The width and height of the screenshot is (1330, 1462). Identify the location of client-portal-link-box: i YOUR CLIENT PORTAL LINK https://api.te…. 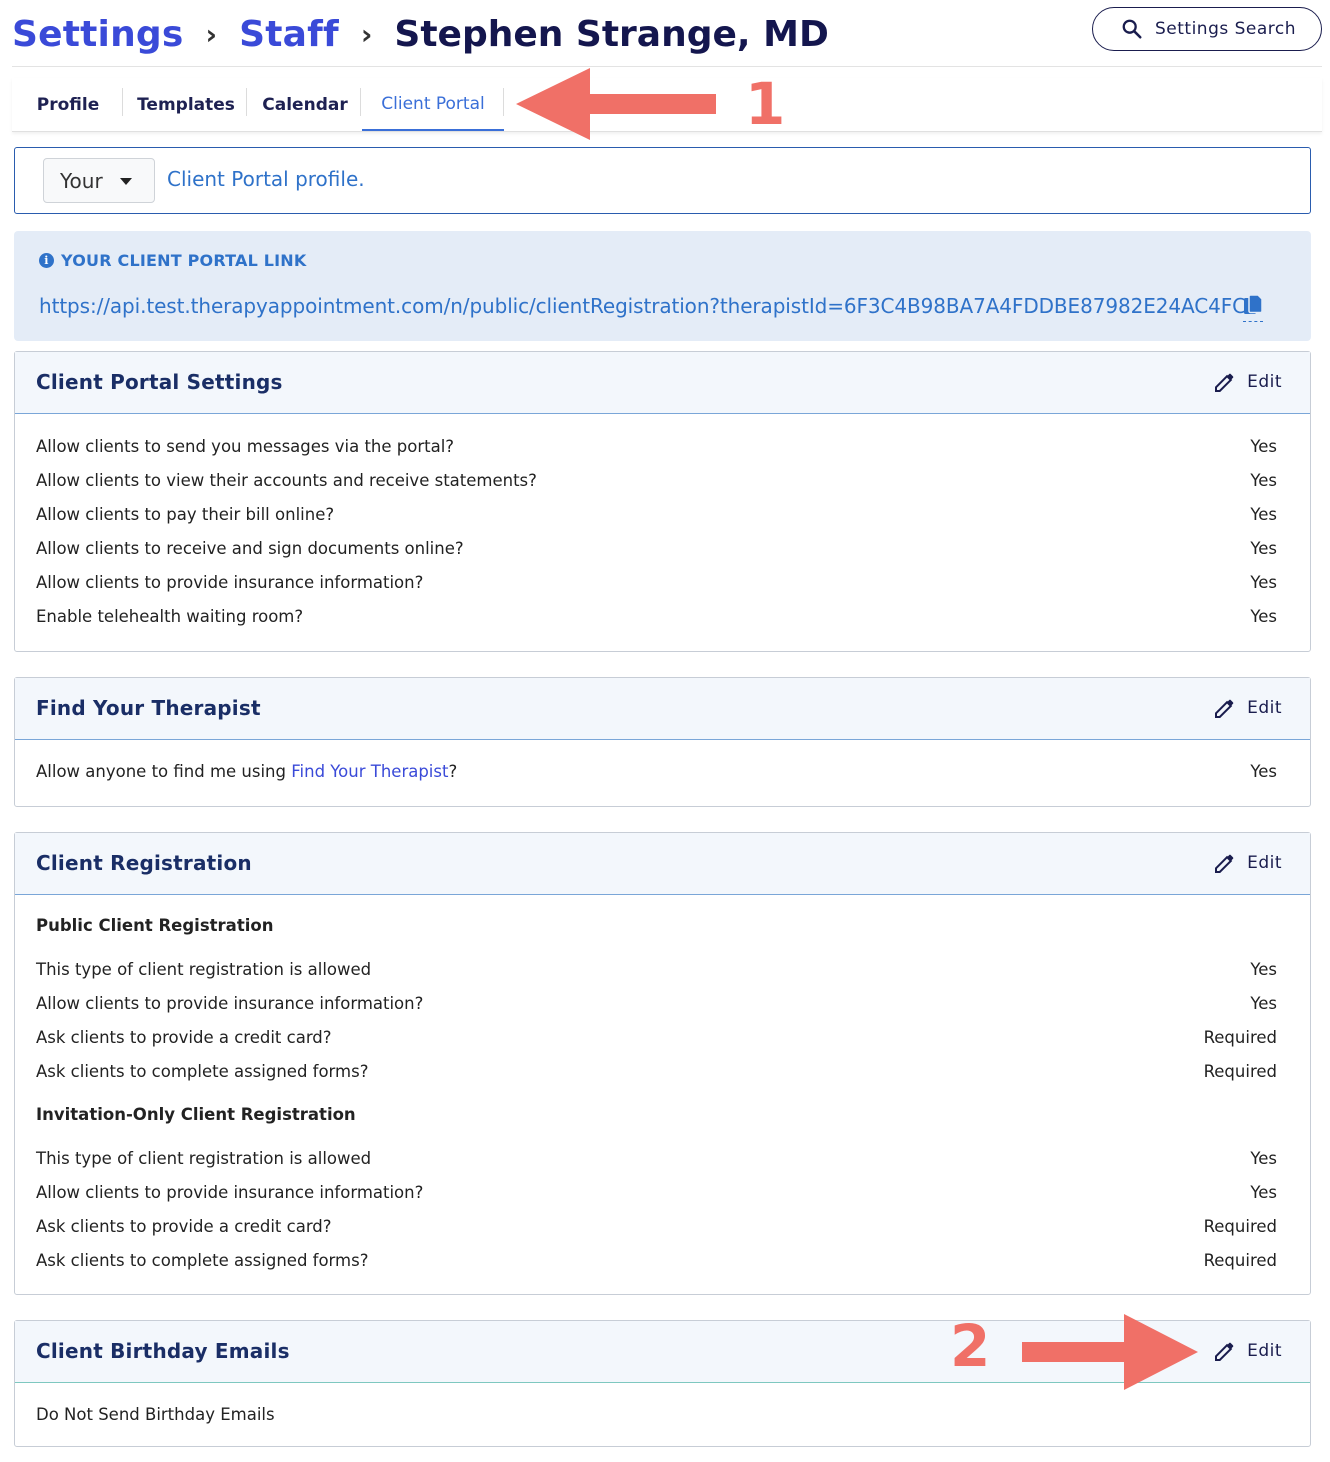
(662, 286).